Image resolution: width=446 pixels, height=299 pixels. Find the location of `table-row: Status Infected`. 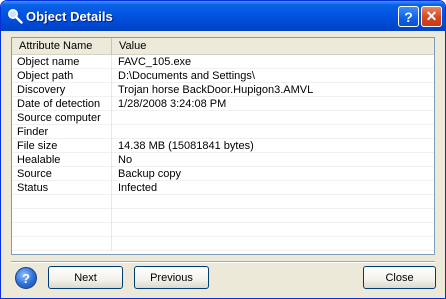

table-row: Status Infected is located at coordinates (223, 188).